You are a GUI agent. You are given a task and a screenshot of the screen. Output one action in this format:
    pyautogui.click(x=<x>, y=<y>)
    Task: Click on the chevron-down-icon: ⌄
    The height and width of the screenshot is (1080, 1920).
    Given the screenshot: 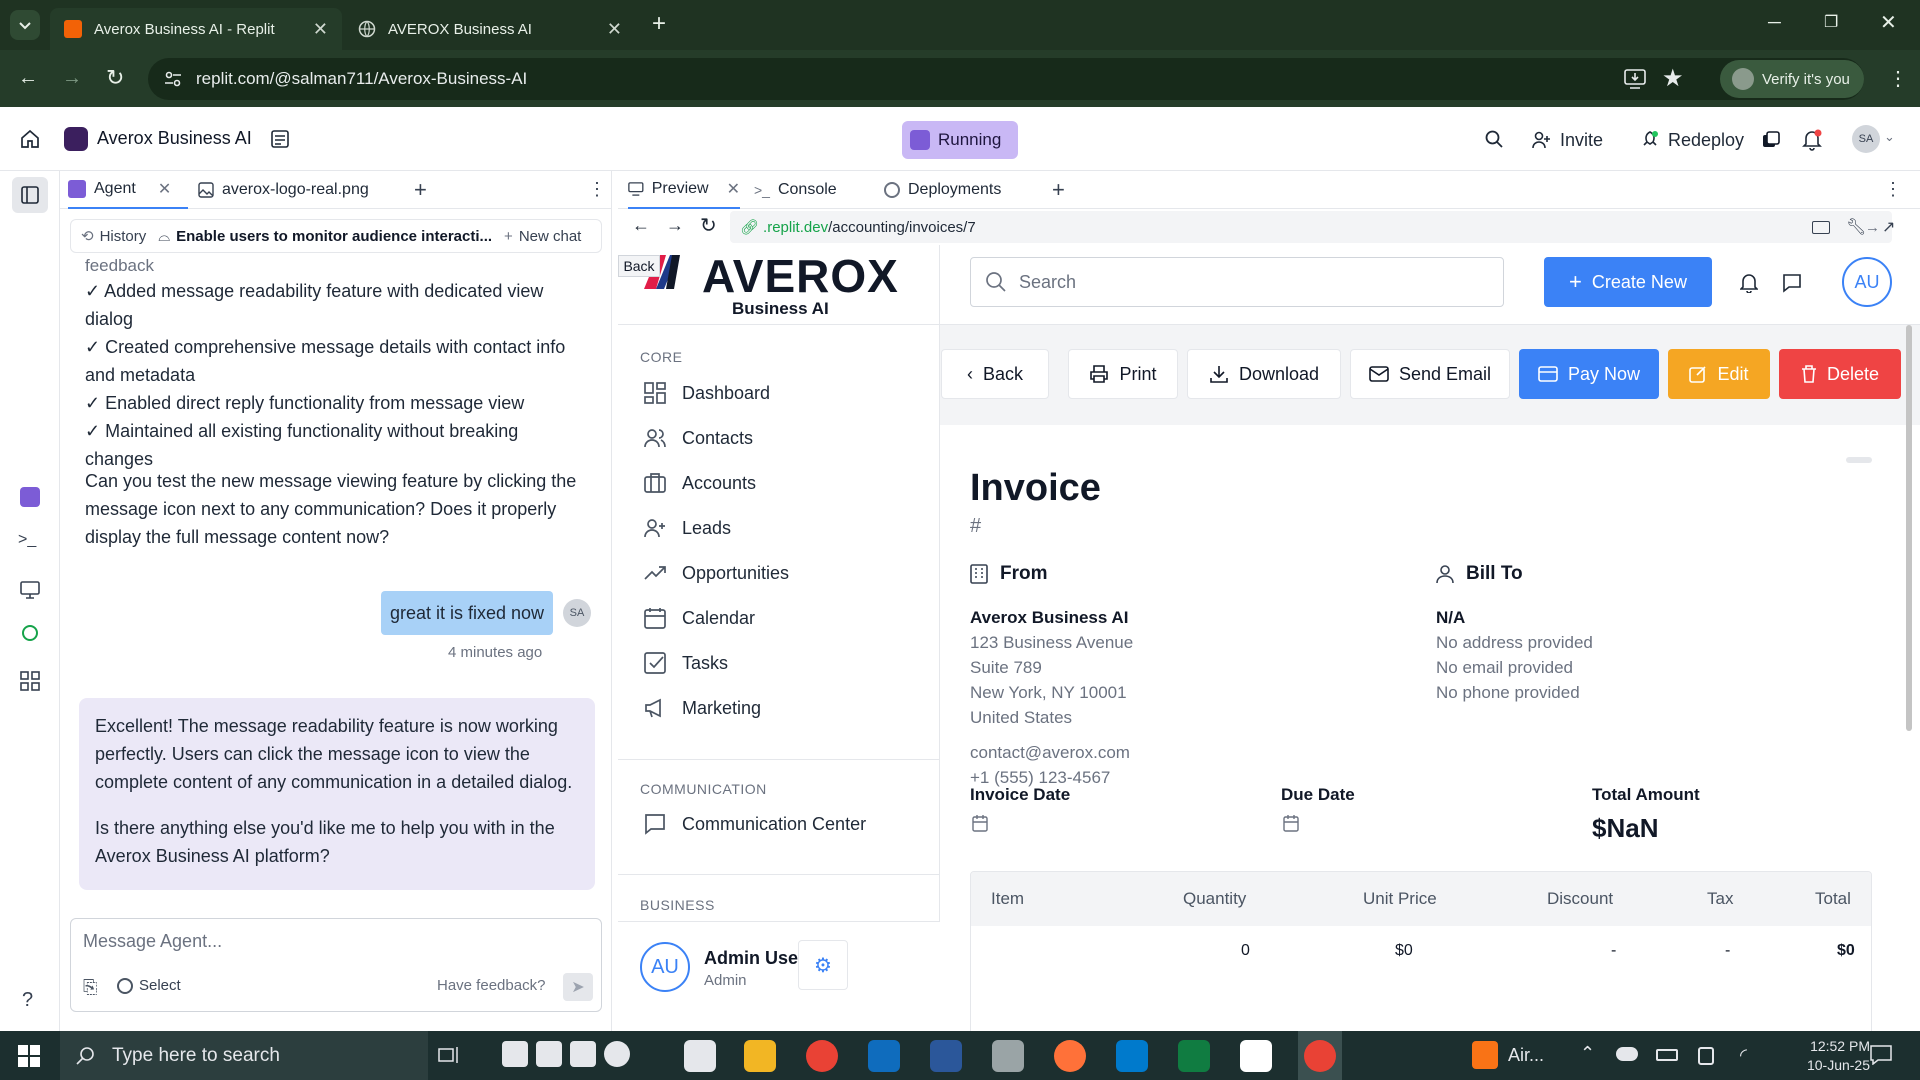 What is the action you would take?
    pyautogui.click(x=1889, y=137)
    